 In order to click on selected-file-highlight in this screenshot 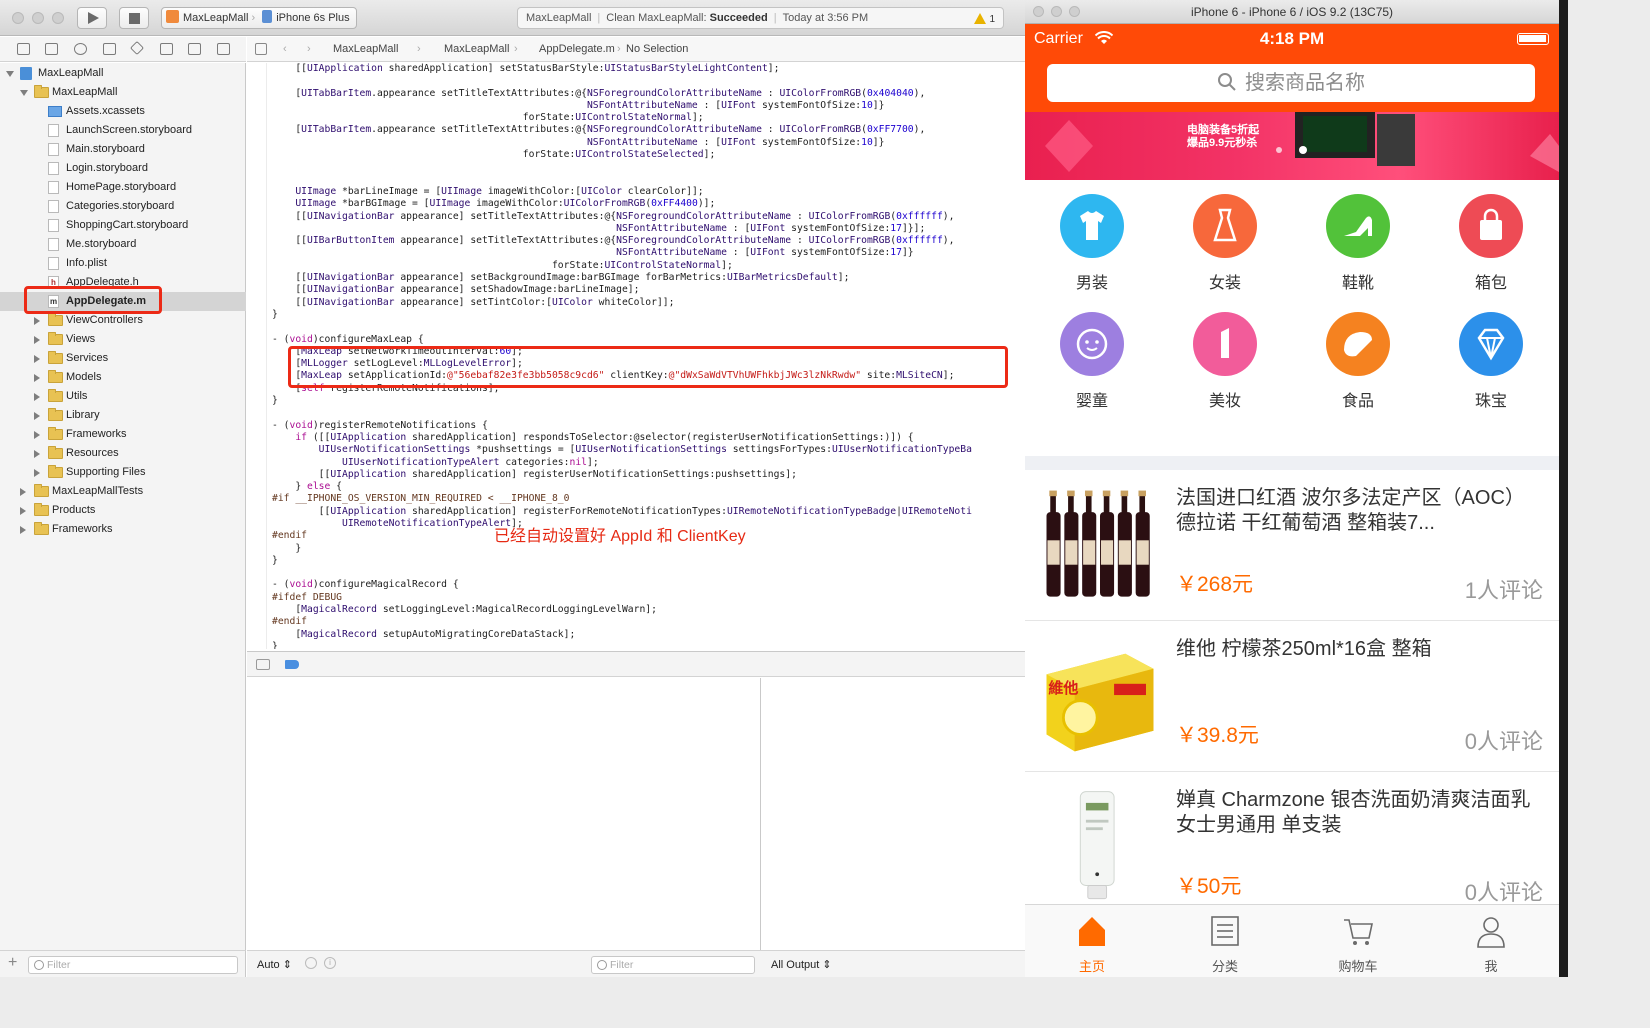, I will do `click(93, 300)`.